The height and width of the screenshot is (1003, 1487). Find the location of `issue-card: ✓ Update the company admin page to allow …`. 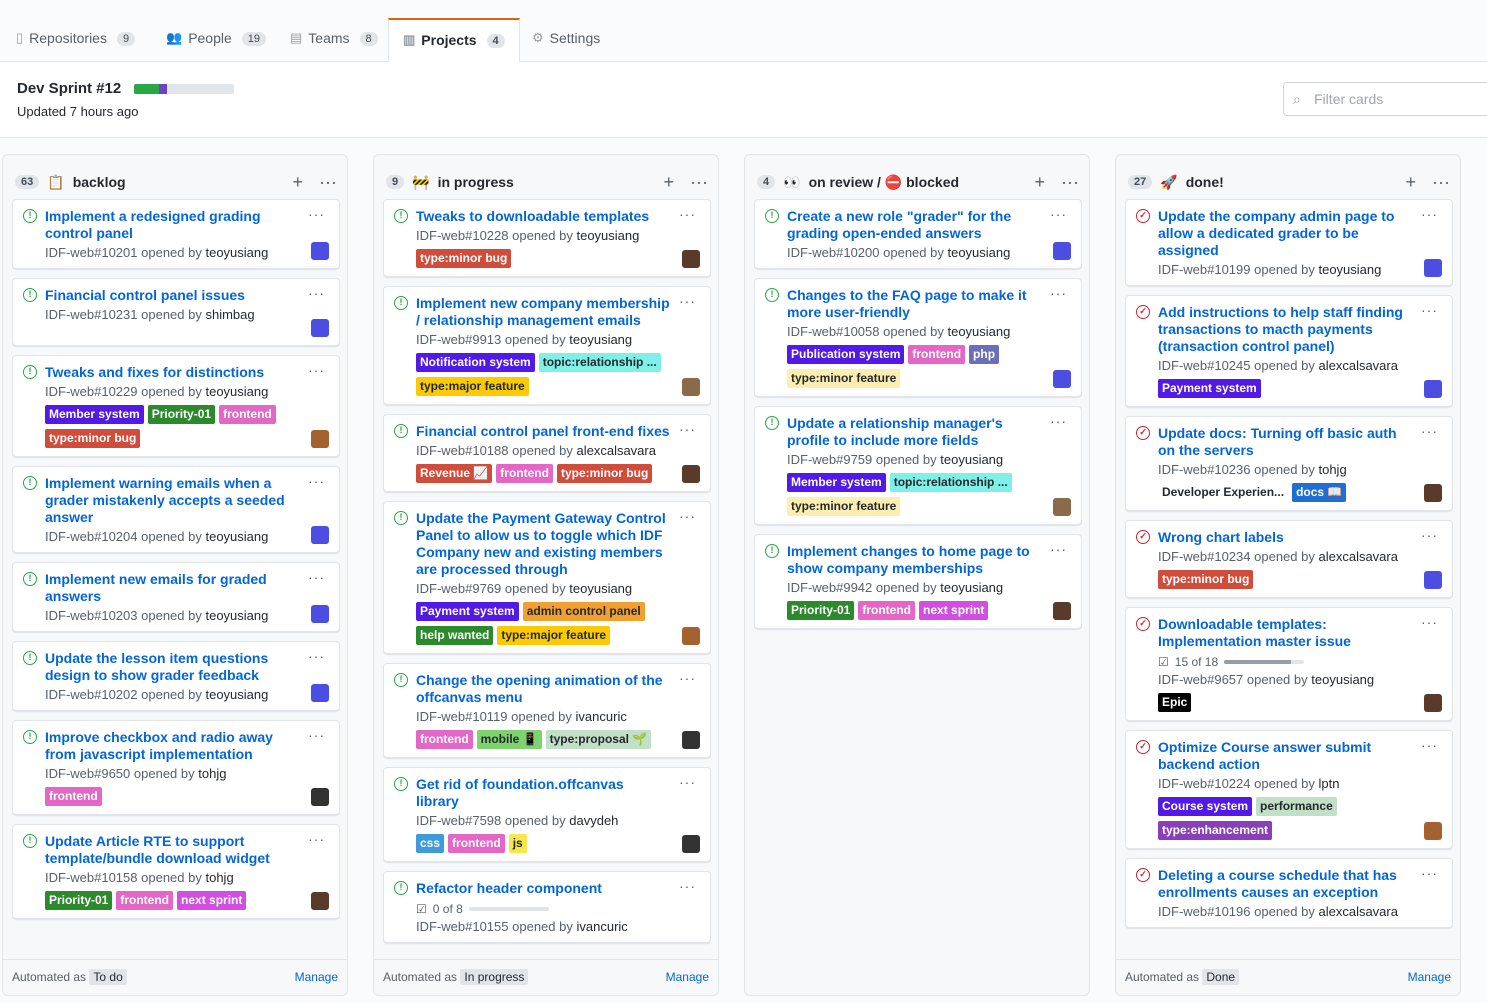

issue-card: ✓ Update the company admin page to allow … is located at coordinates (1289, 242).